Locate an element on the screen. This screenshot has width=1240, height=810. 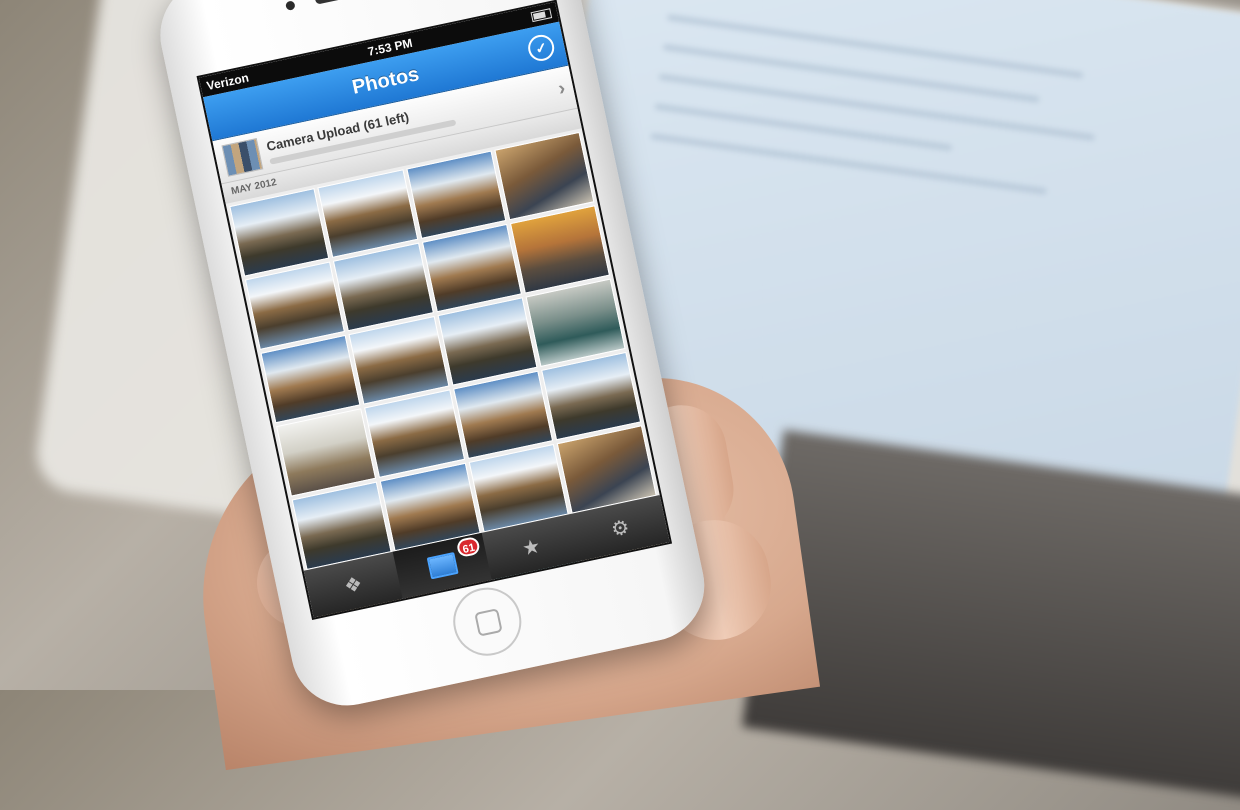
home-button is located at coordinates (487, 621).